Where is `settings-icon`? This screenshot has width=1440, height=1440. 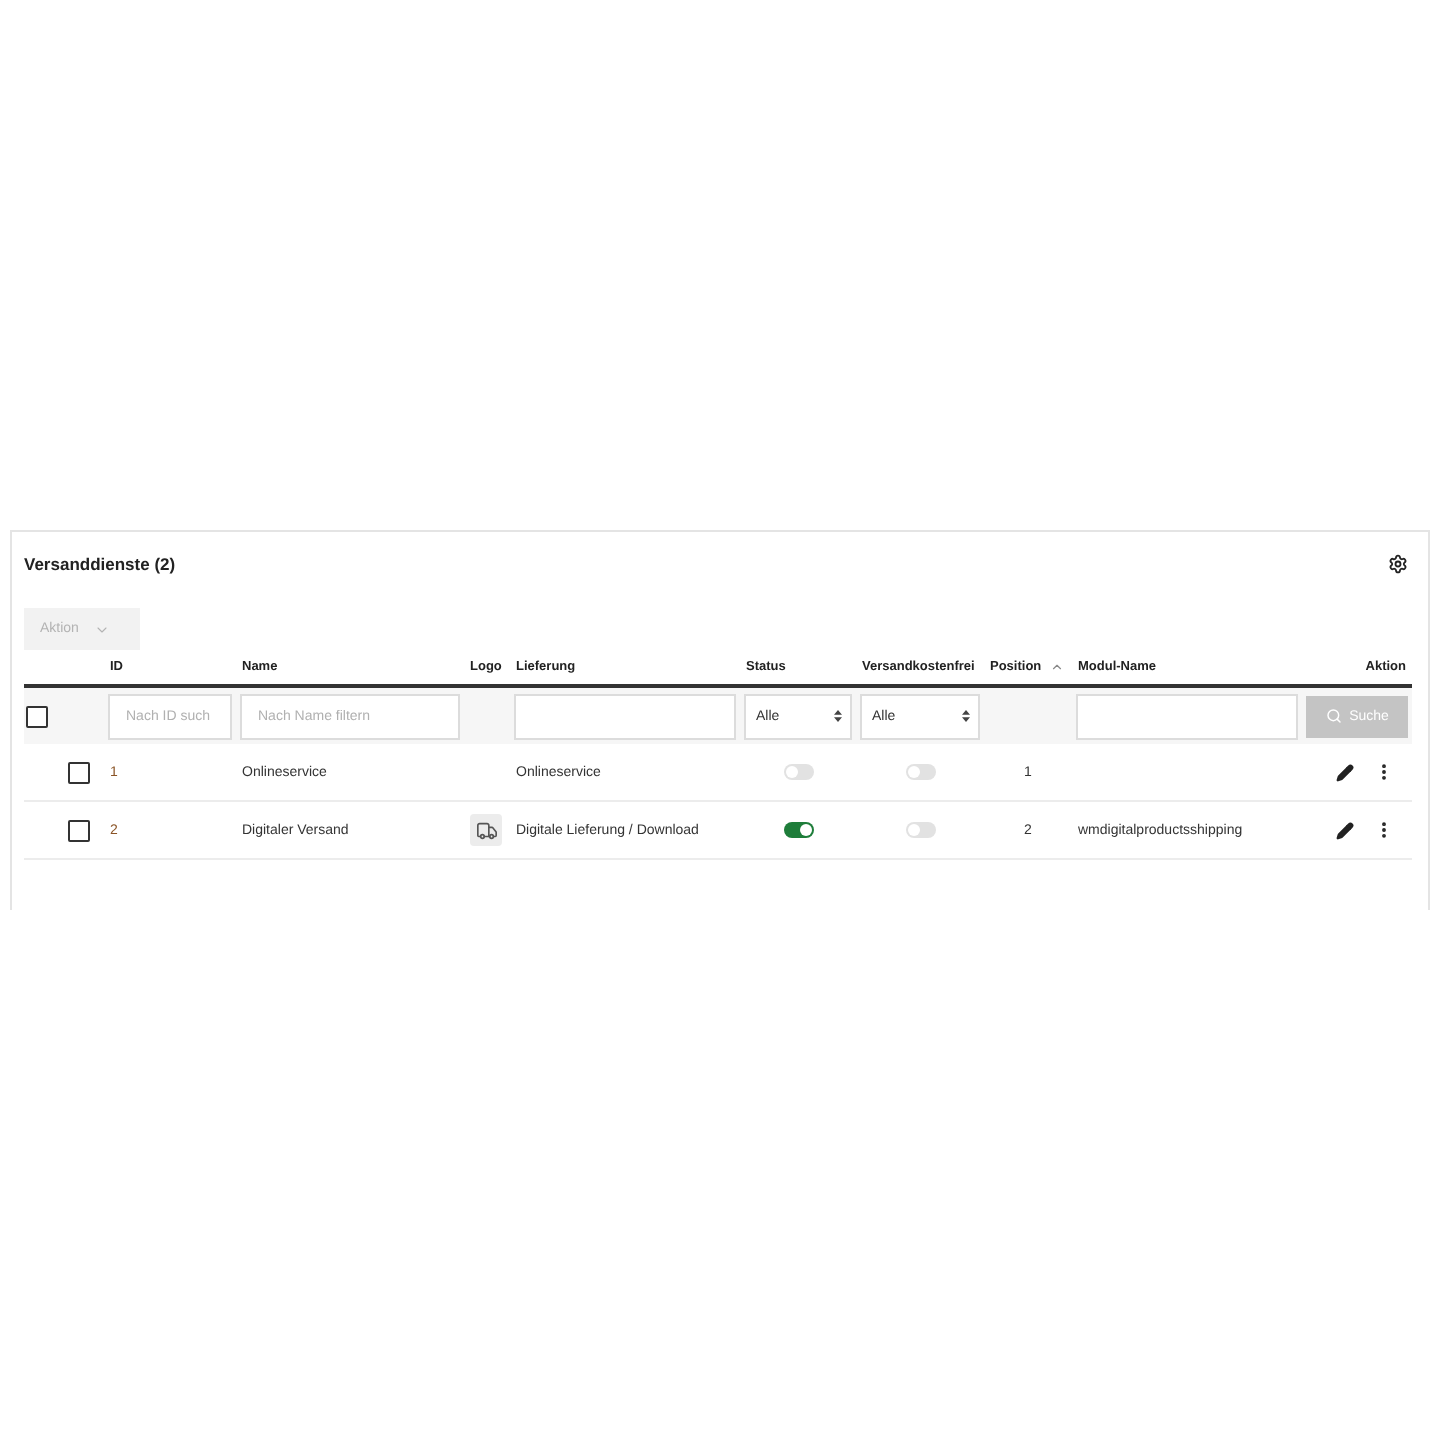 settings-icon is located at coordinates (1398, 563).